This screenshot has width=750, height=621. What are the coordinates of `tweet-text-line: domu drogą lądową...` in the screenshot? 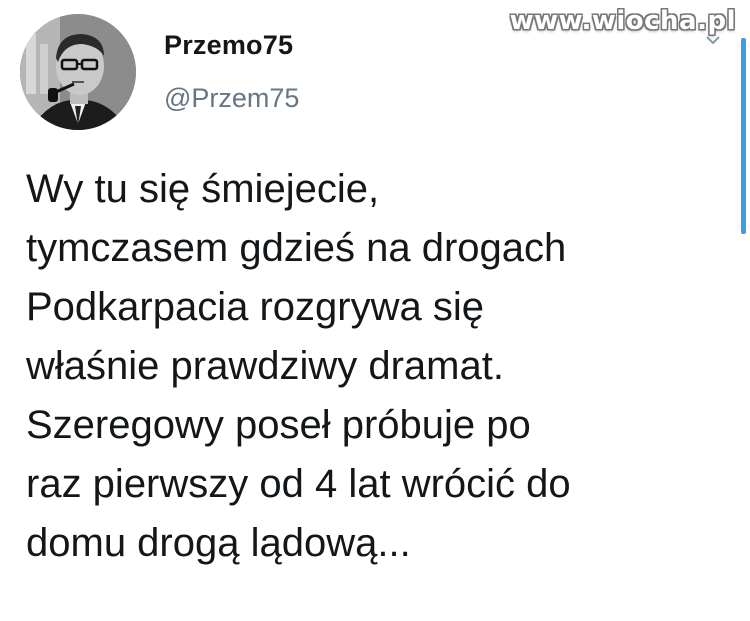 It's located at (218, 543).